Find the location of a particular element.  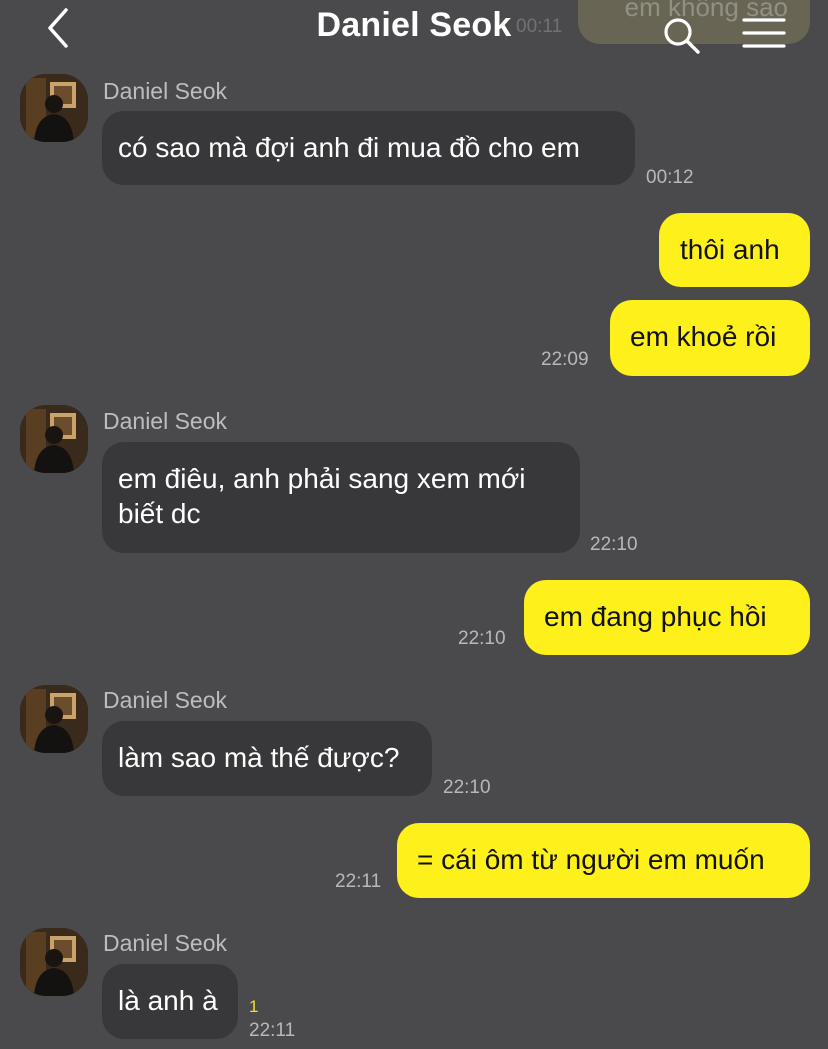

message-time: 22:09 is located at coordinates (565, 359).